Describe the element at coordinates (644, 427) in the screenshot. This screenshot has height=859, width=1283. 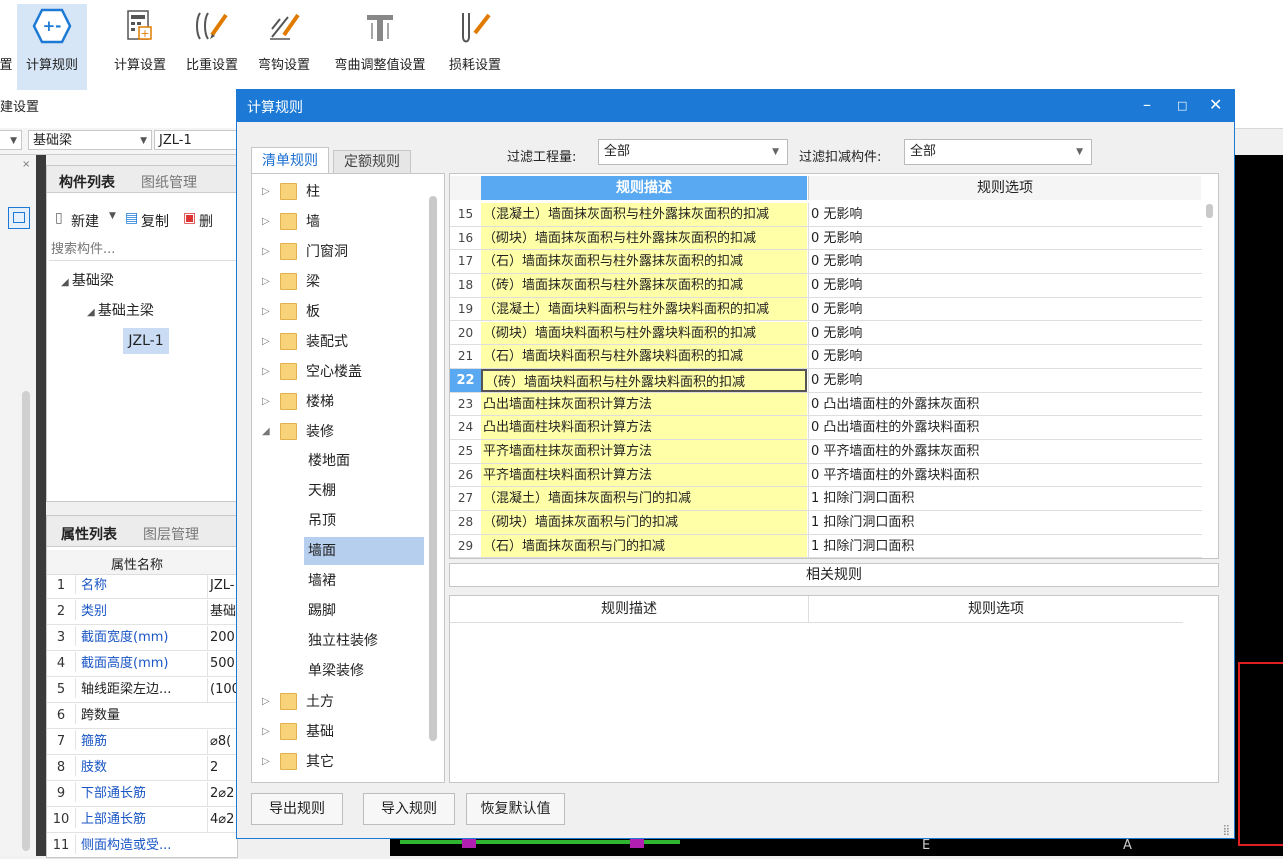
I see `grid-rule-desc: 凸出墙面柱块料面积计算方法` at that location.